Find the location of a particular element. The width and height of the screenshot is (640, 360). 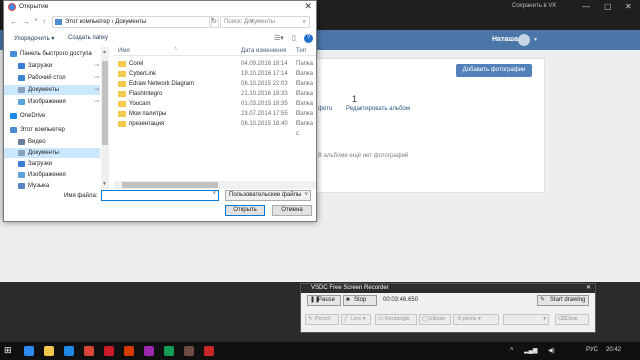

start-drawing-button: ✎ Start drawing is located at coordinates (563, 300).